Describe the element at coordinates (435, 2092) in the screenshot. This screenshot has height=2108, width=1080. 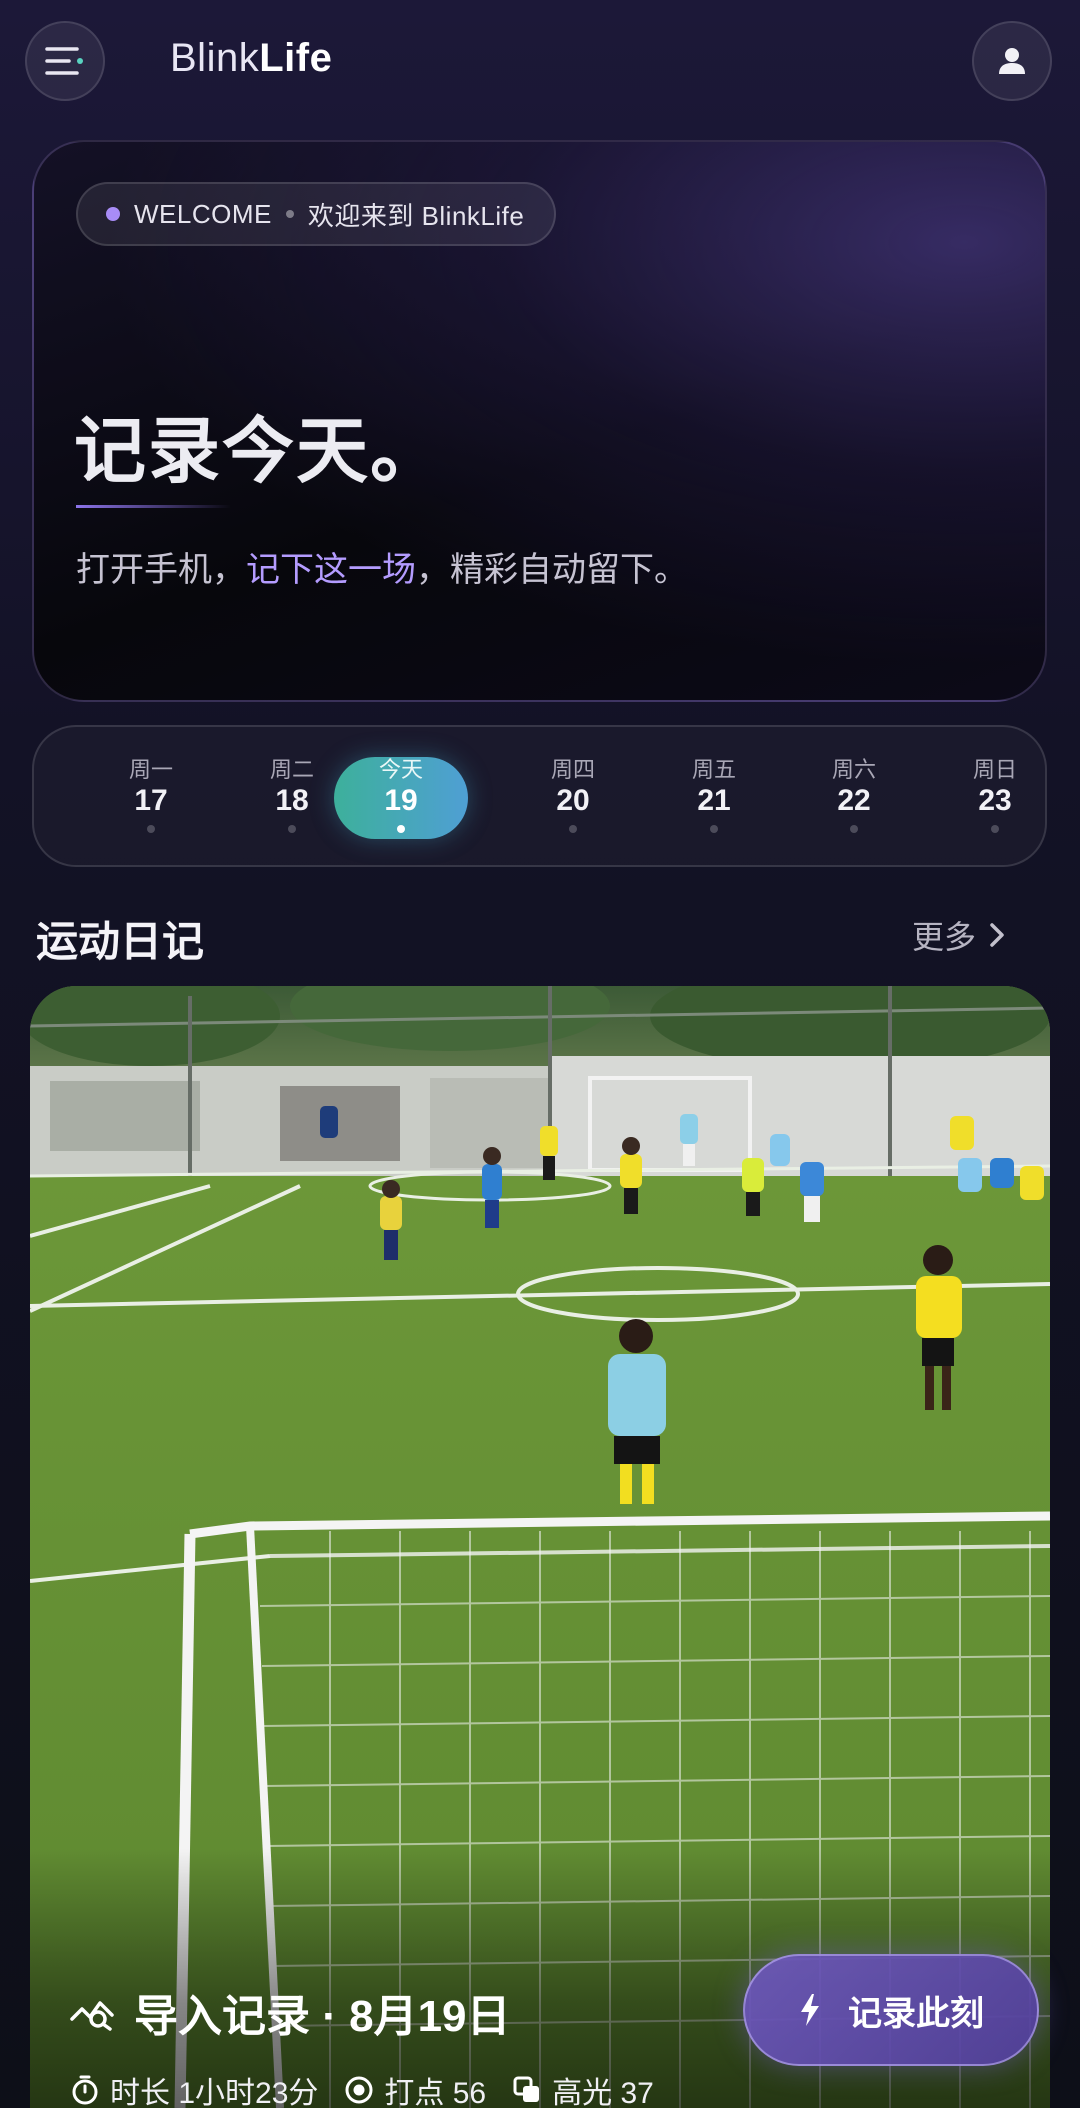
I see `stat-points-text: 打点 56` at that location.